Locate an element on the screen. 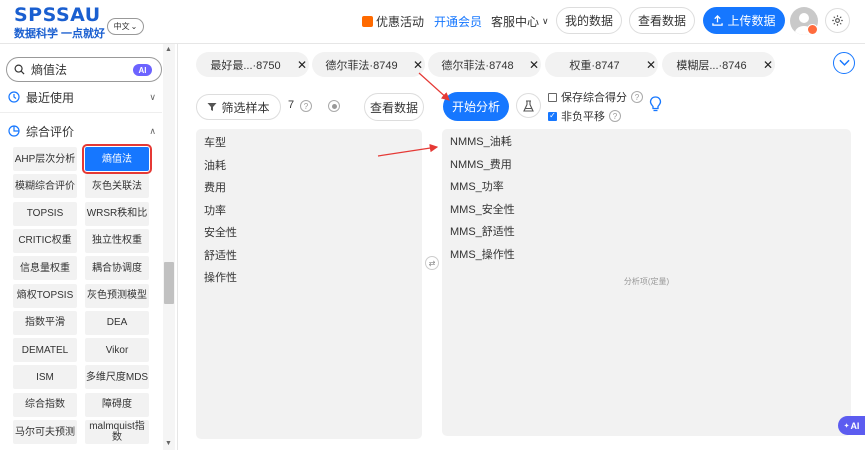 The height and width of the screenshot is (450, 865). ai-label: AI is located at coordinates (855, 425).